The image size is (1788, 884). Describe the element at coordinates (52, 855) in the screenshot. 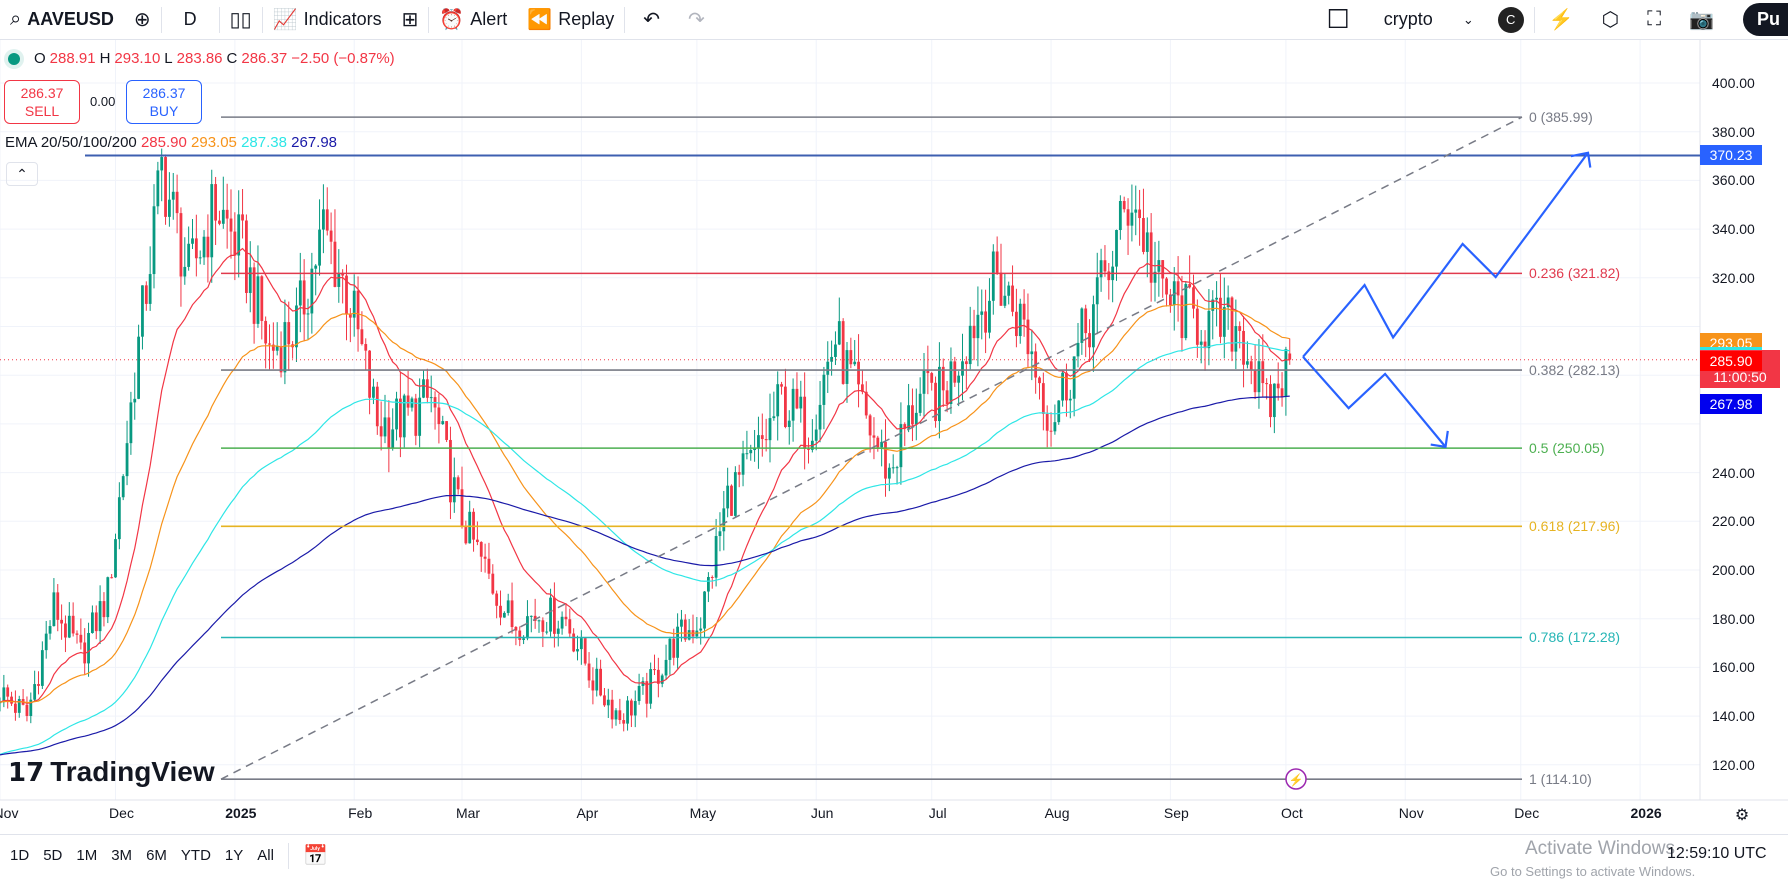

I see `range-5d: 5D` at that location.